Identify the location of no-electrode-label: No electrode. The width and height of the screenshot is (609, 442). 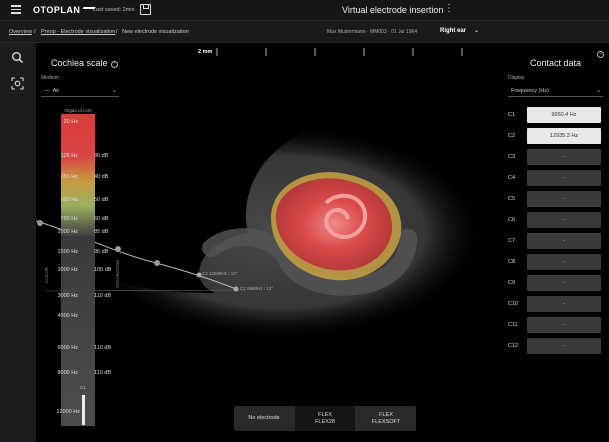
(264, 418).